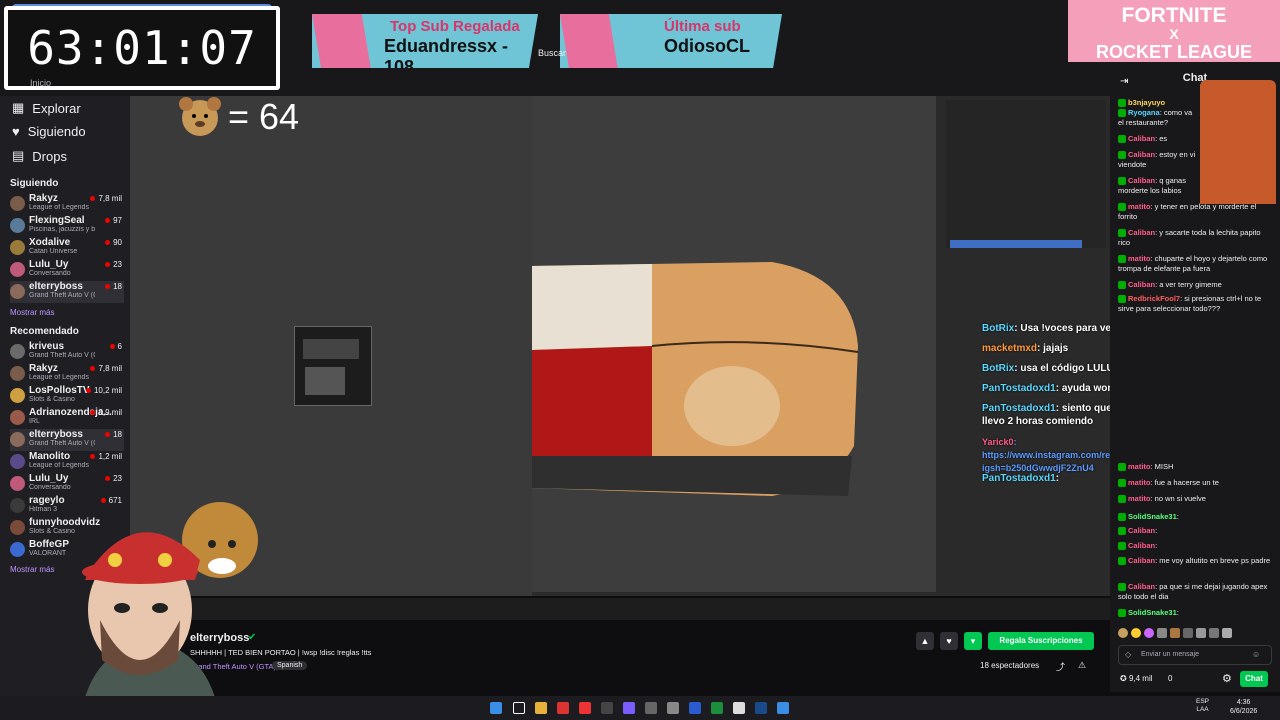  I want to click on share-icon: ⤴, so click(1060, 666).